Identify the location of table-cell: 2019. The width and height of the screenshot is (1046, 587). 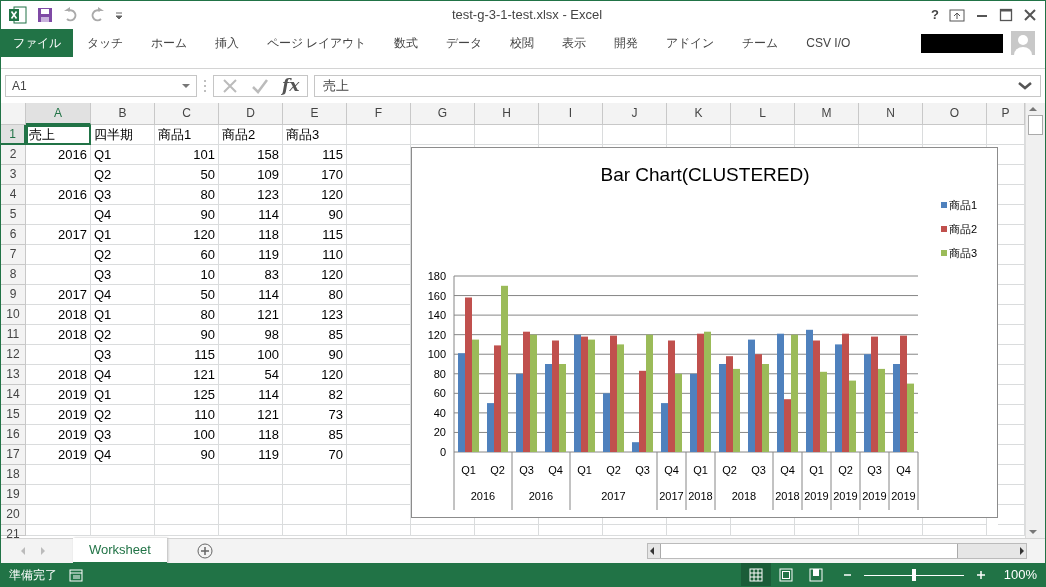
(58, 435).